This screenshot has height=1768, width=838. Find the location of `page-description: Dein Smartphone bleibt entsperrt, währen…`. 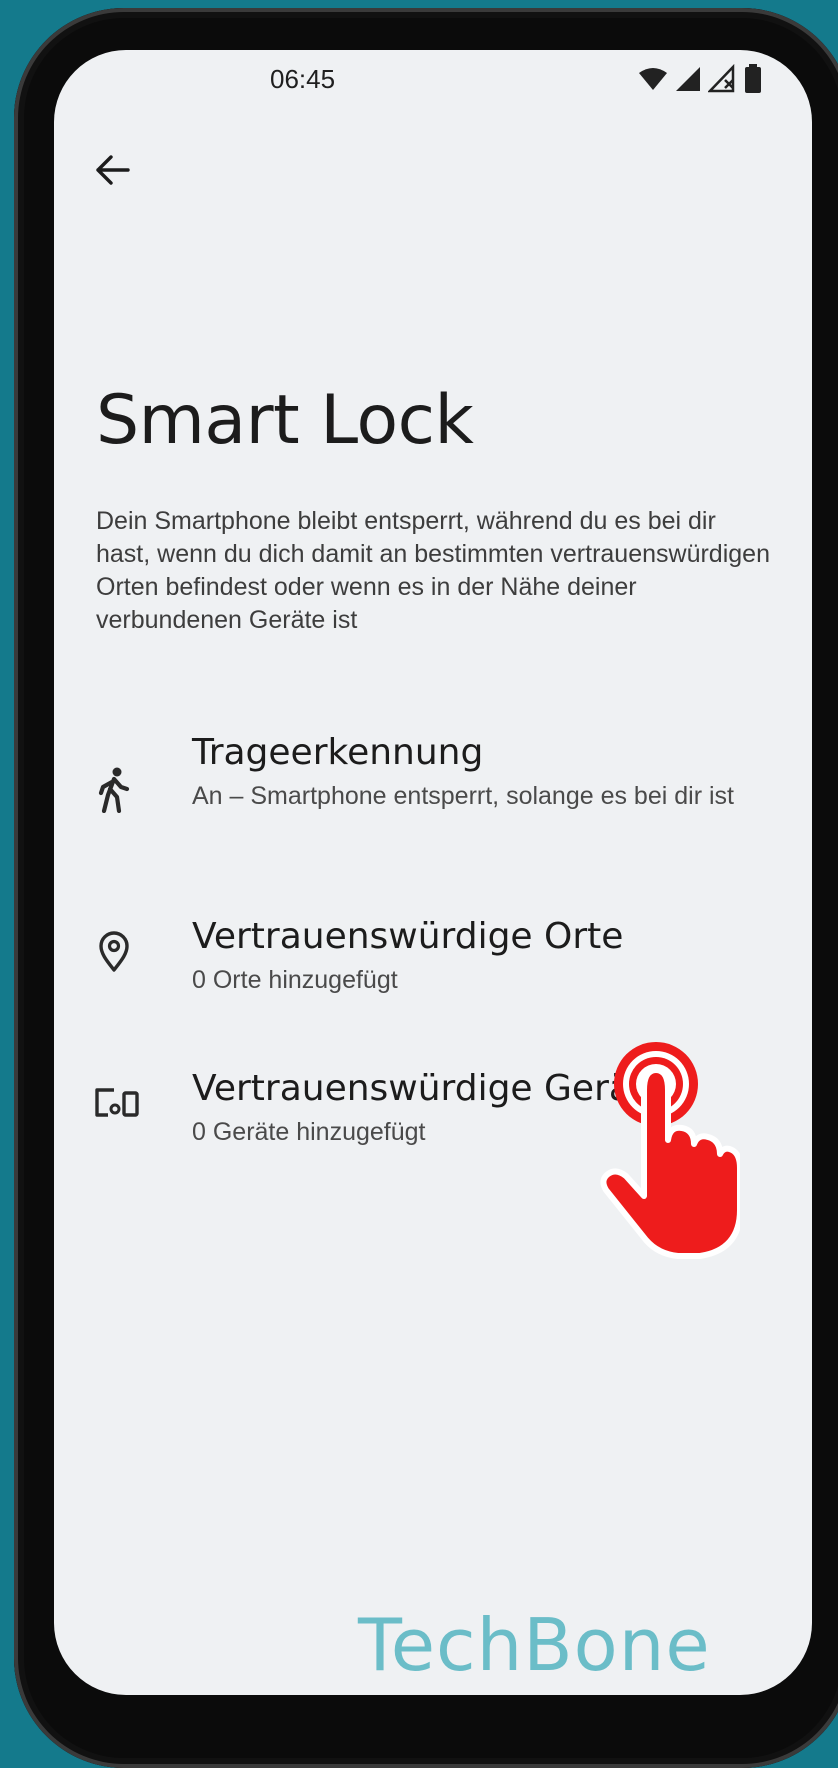

page-description: Dein Smartphone bleibt entsperrt, währen… is located at coordinates (433, 570).